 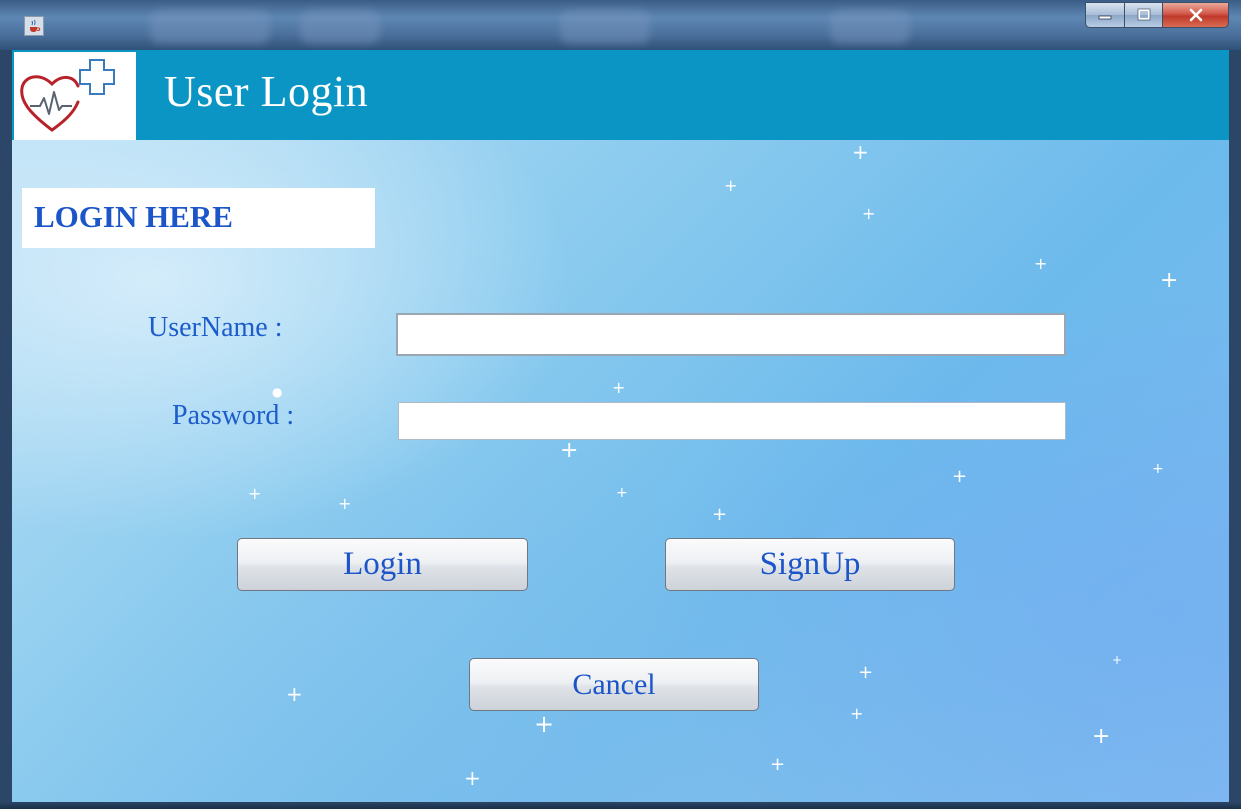 I want to click on header-bar: User Login, so click(x=620, y=95).